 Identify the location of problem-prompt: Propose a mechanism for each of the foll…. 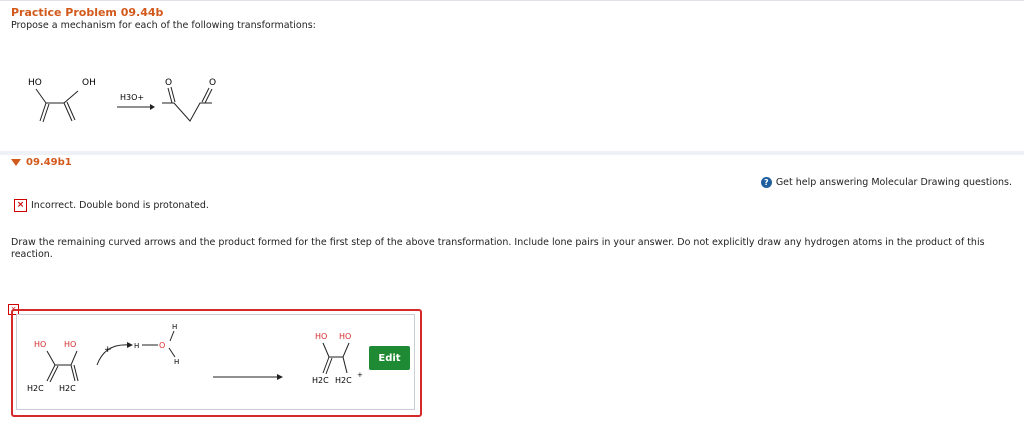
(163, 25).